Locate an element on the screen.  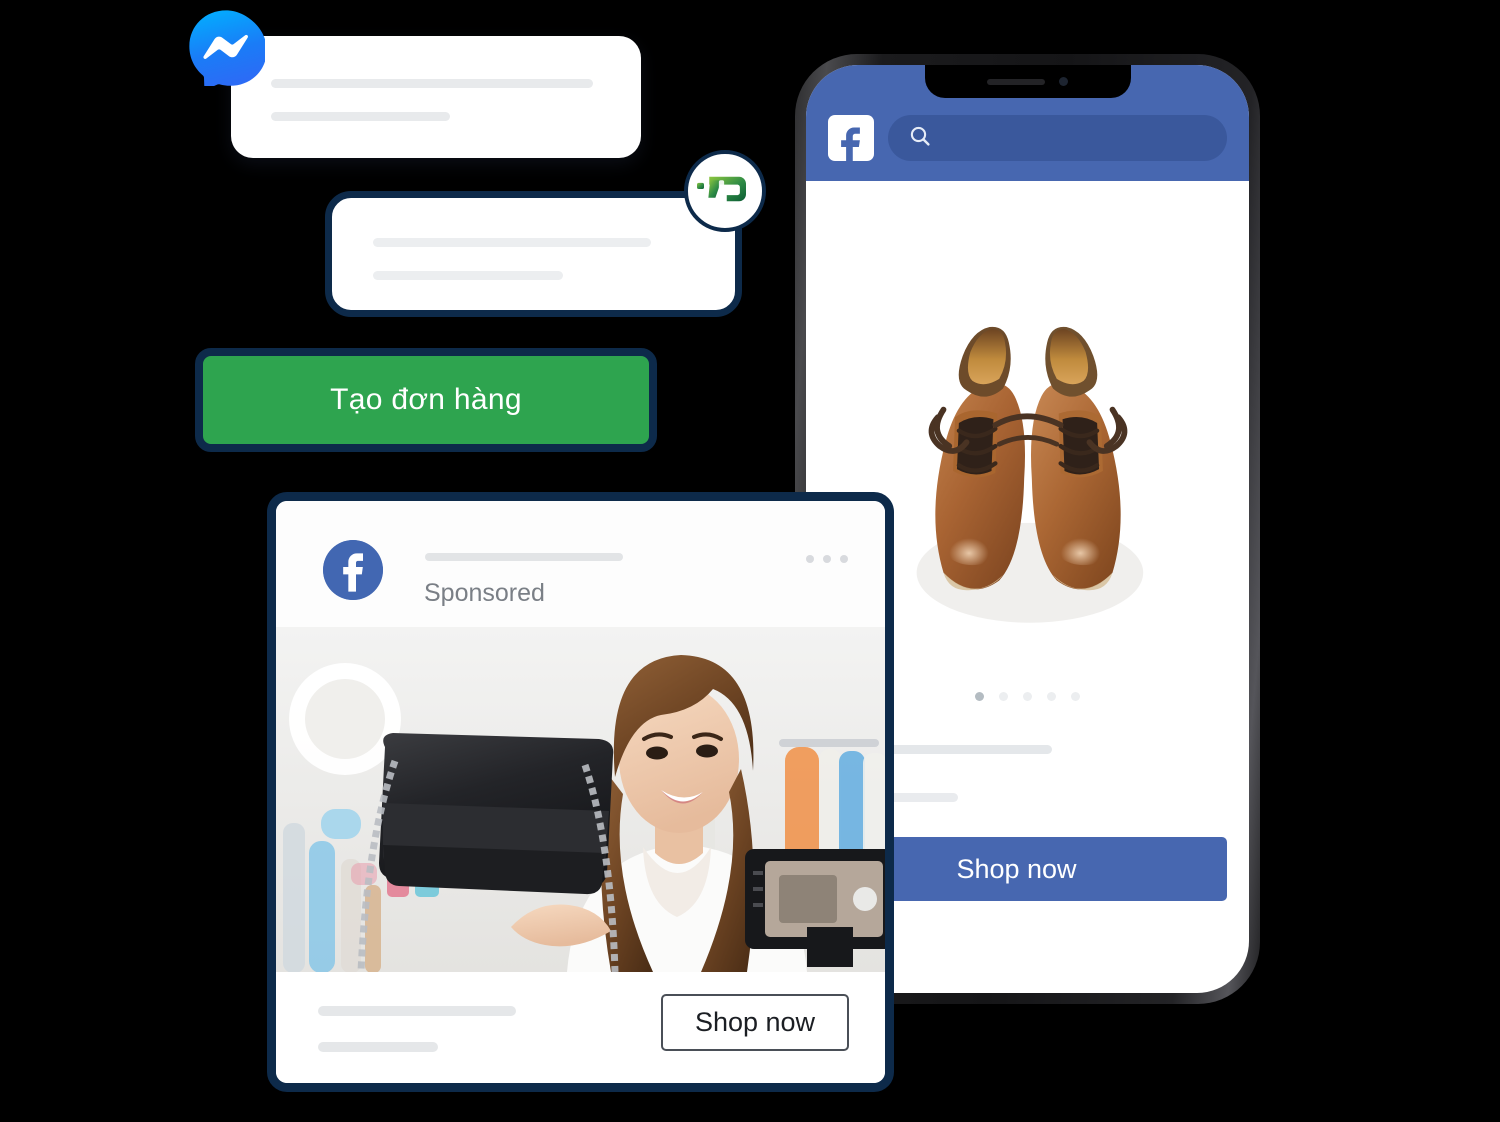
chat-bubble-incoming is located at coordinates (436, 97).